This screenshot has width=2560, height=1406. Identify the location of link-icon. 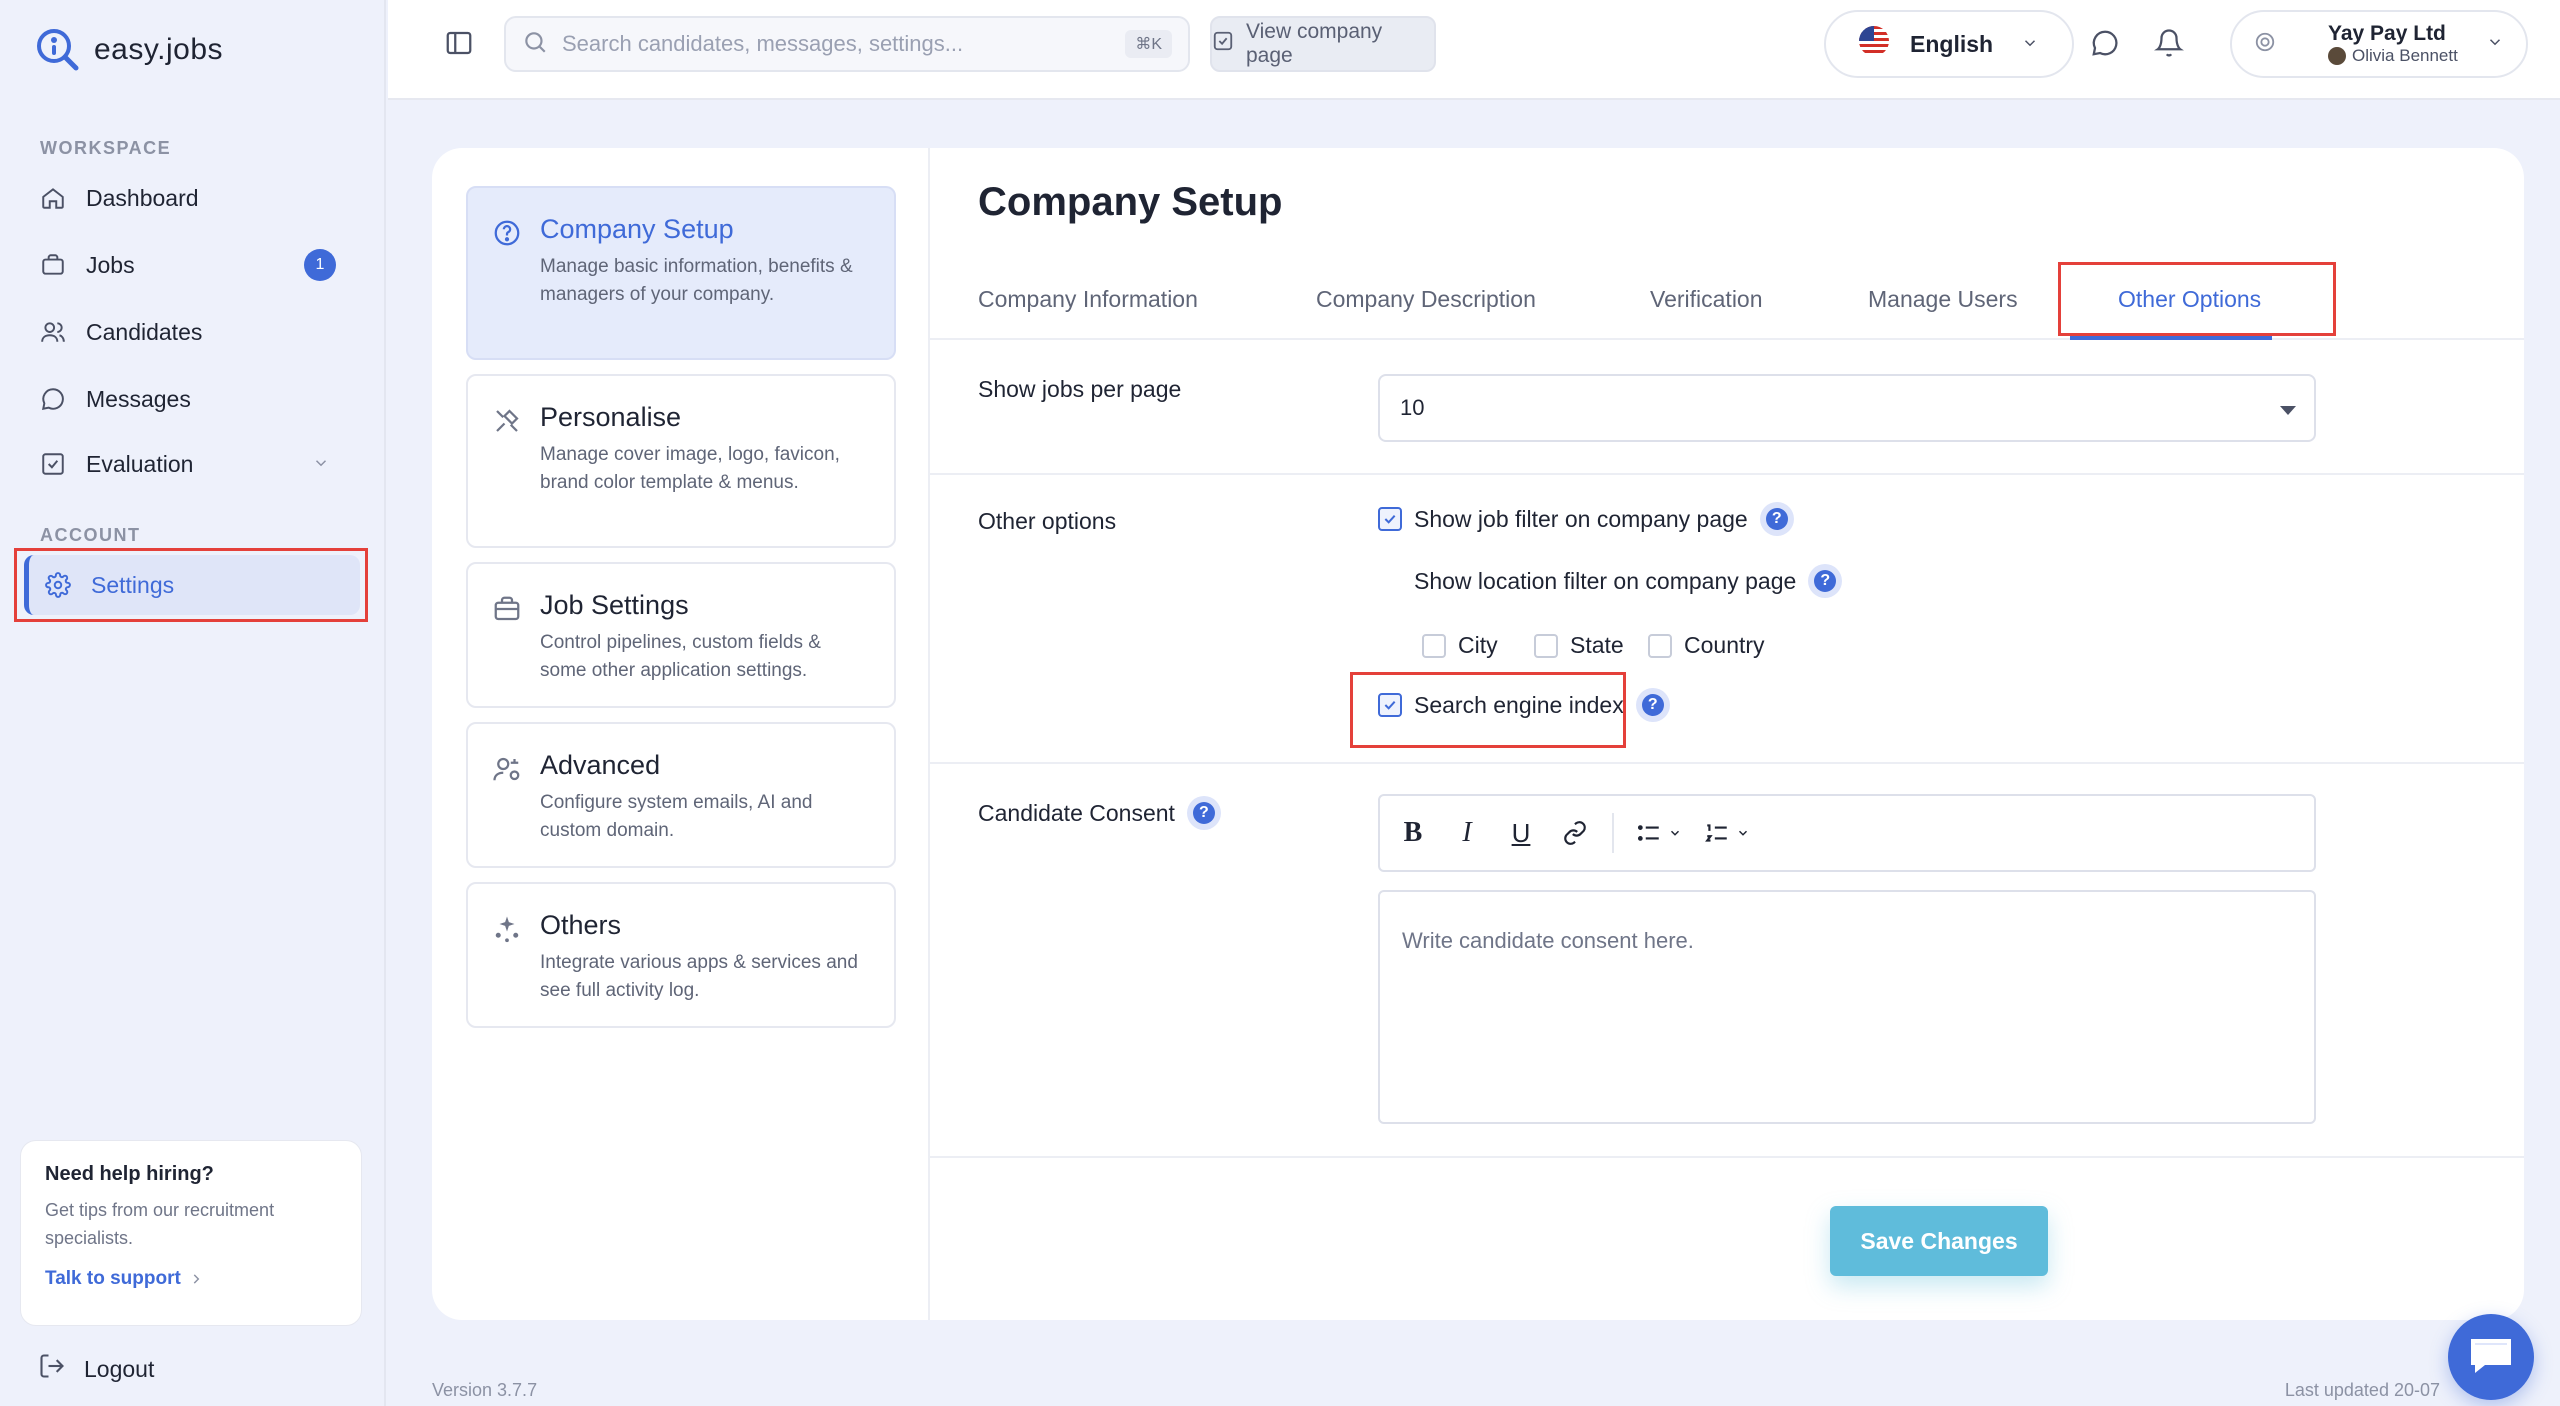
(1575, 833).